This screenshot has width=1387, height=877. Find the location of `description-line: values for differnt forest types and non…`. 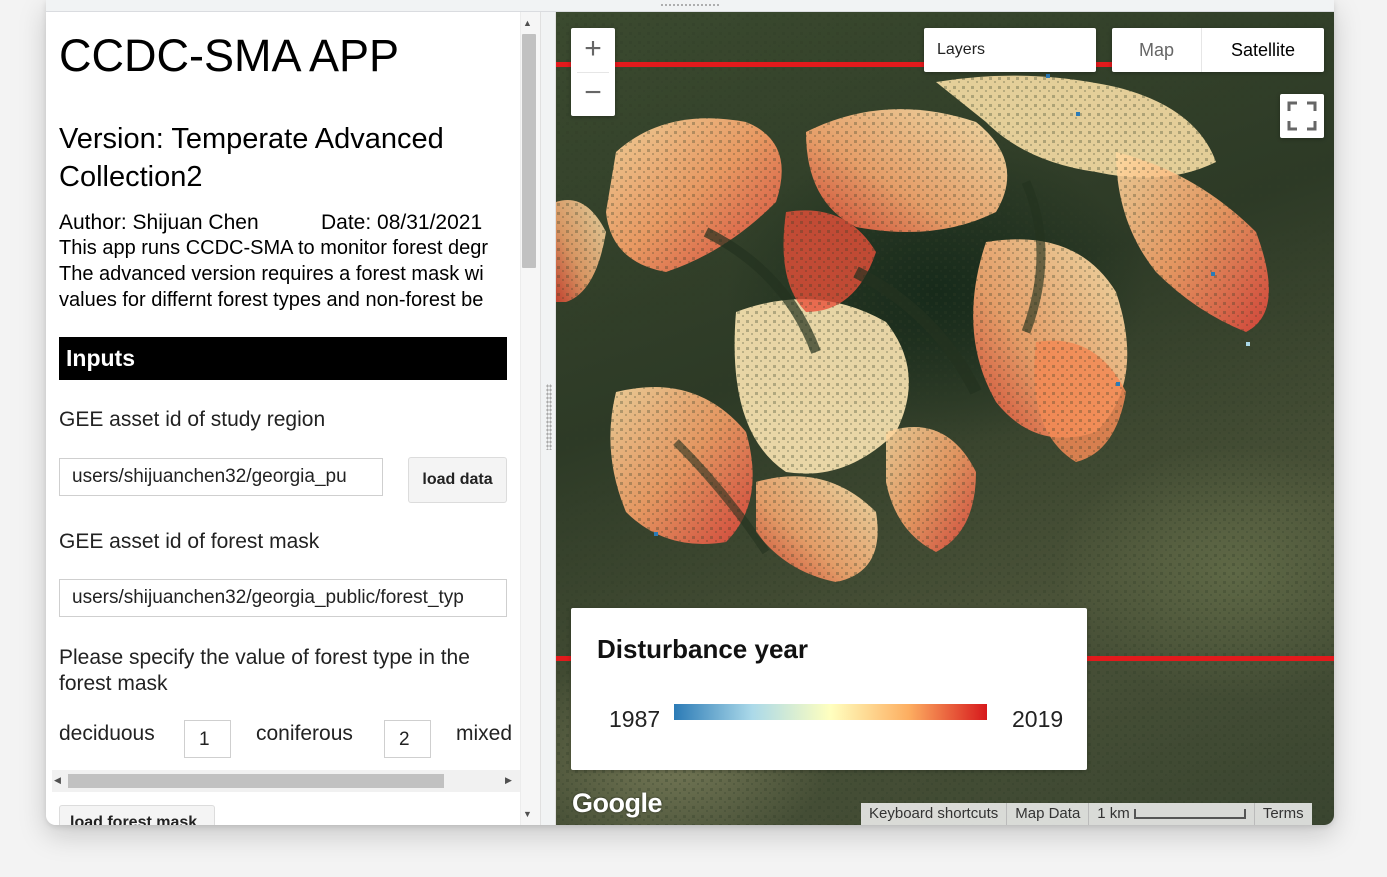

description-line: values for differnt forest types and non… is located at coordinates (271, 300).